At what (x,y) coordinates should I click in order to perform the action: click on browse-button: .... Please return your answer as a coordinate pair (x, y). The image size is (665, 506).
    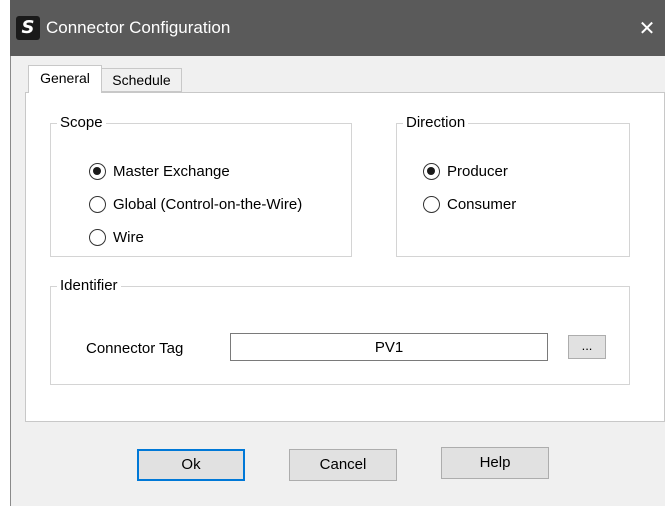
    Looking at the image, I should click on (587, 347).